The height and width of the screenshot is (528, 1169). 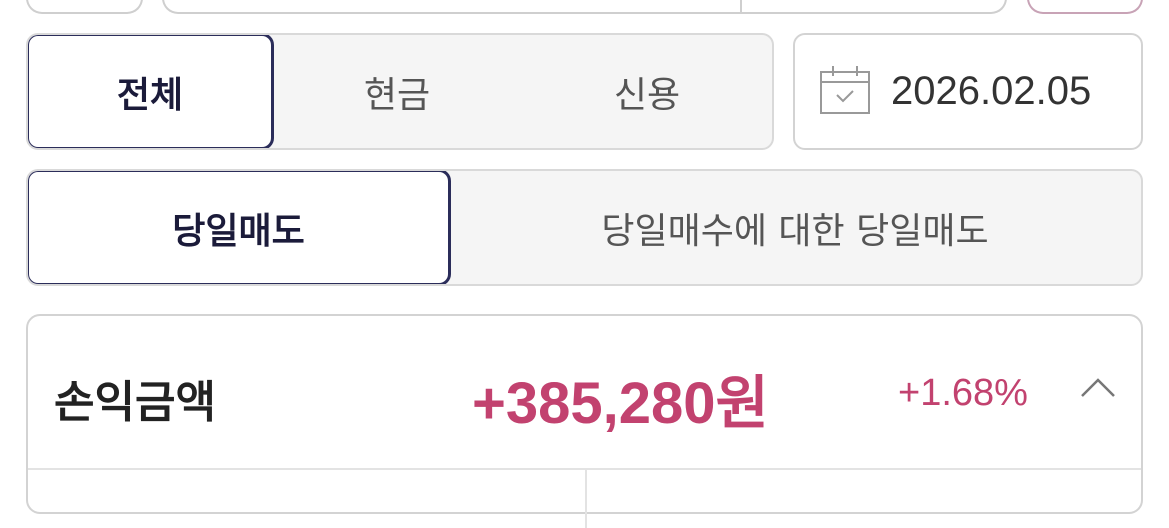 I want to click on card-column-divider, so click(x=586, y=498).